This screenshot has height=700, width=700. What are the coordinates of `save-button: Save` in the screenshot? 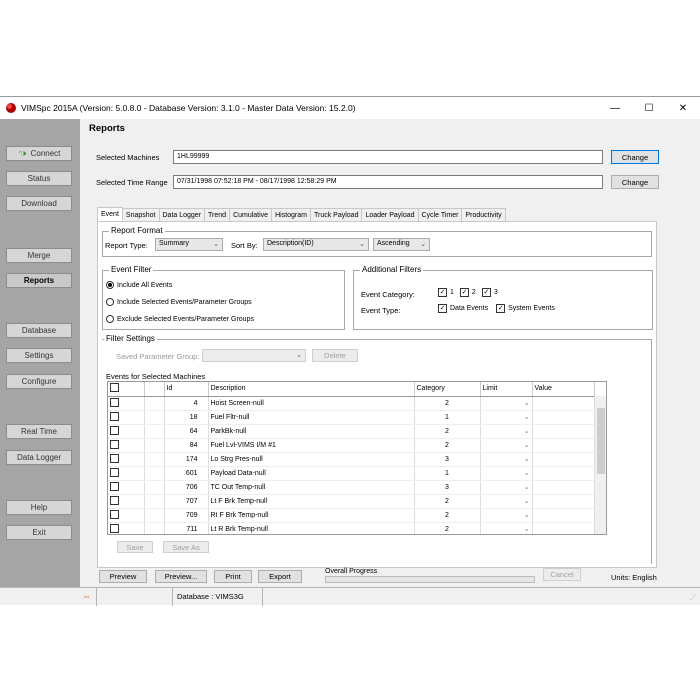 It's located at (135, 547).